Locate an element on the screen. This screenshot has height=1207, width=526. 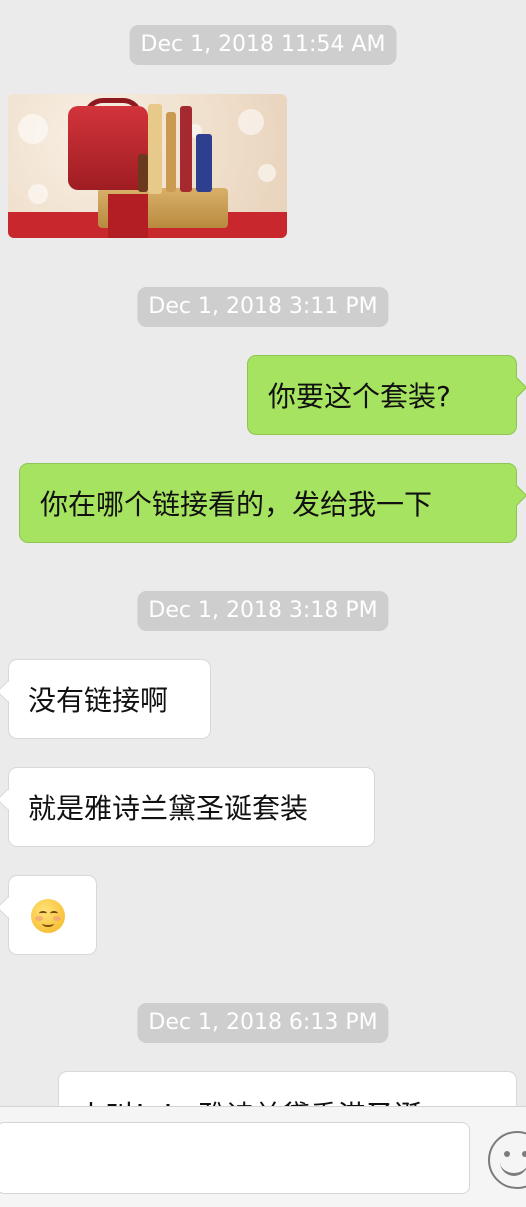
emoji-face-icon is located at coordinates (507, 1160).